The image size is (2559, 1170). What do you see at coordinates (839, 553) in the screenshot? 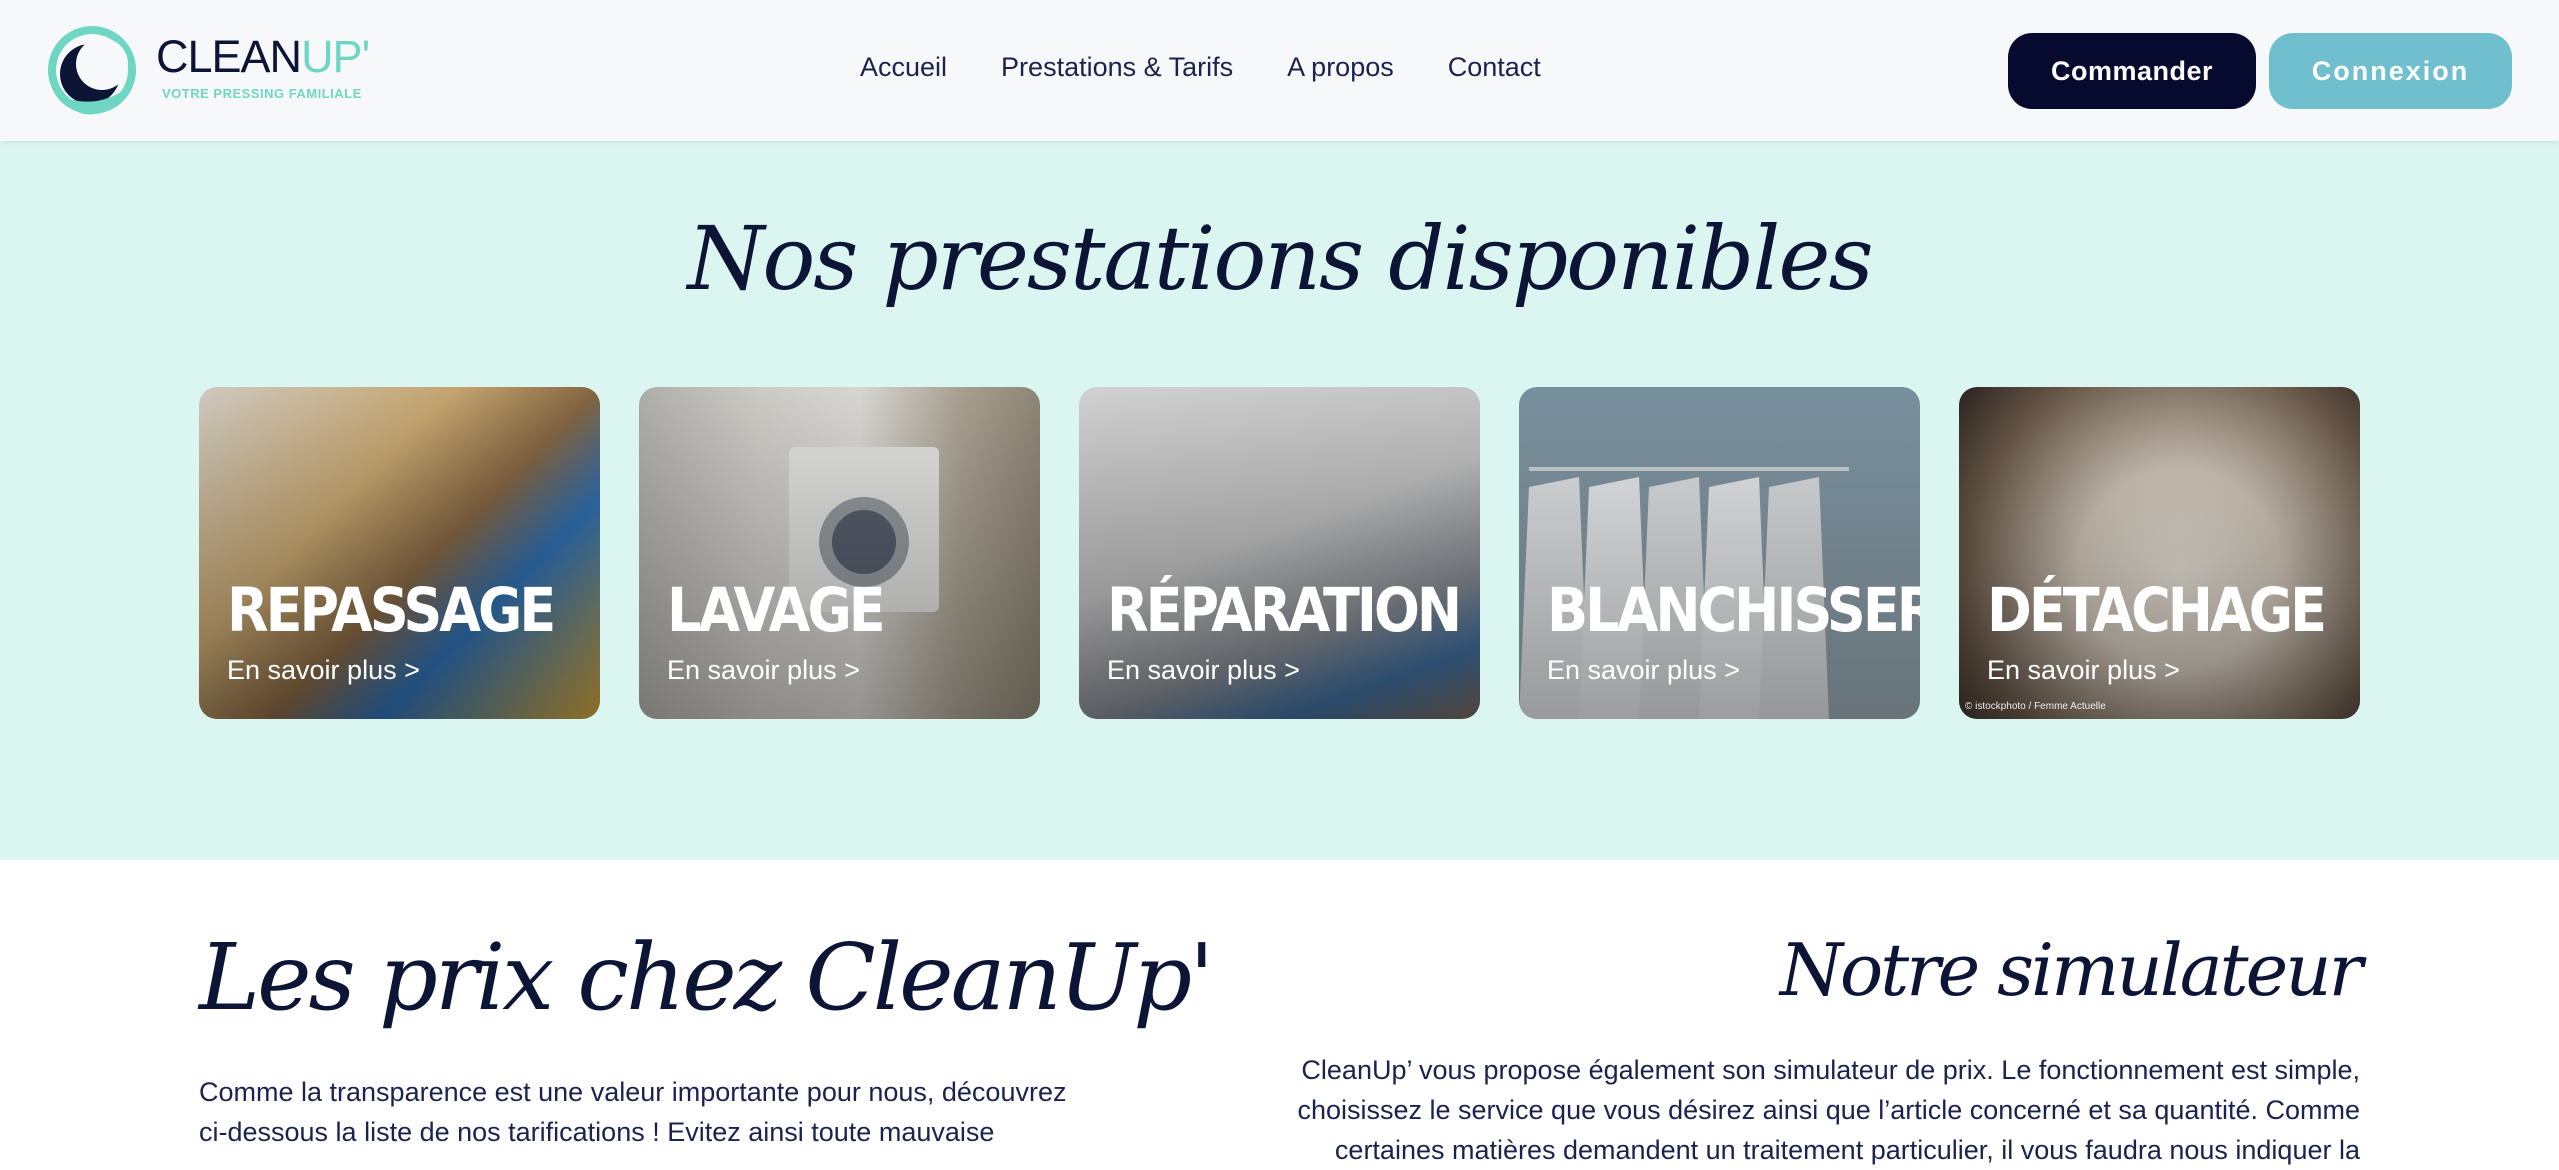
I see `service-card-lavage: LAVAGE En savoir plus >` at bounding box center [839, 553].